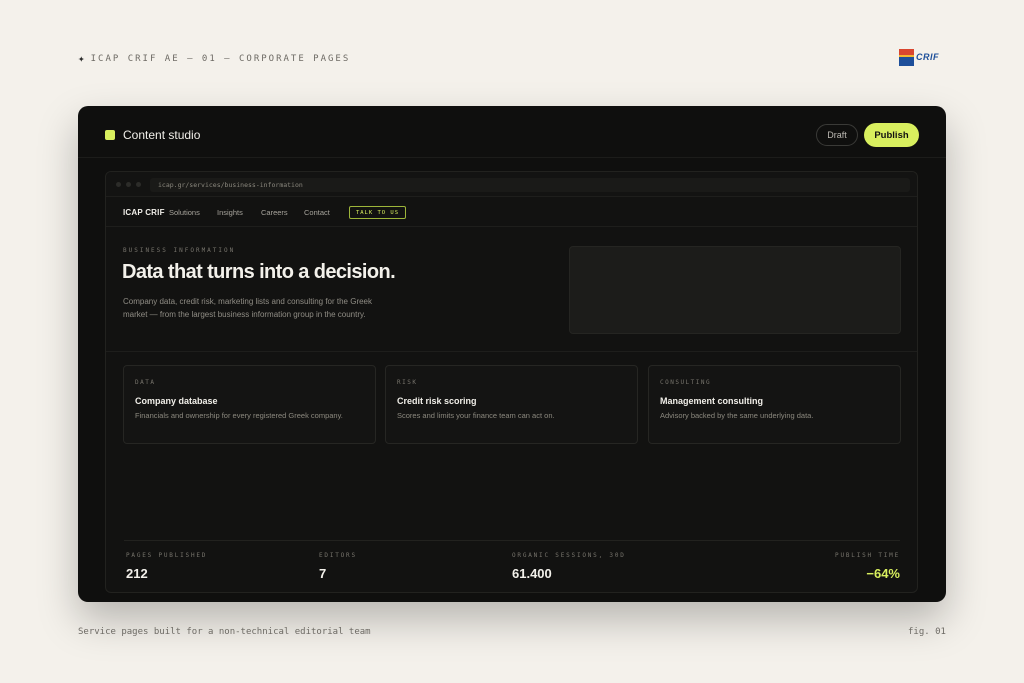 This screenshot has height=683, width=1024. What do you see at coordinates (569, 555) in the screenshot?
I see `stat-label-organic-sessions: ORGANIC SESSIONS, 30D` at bounding box center [569, 555].